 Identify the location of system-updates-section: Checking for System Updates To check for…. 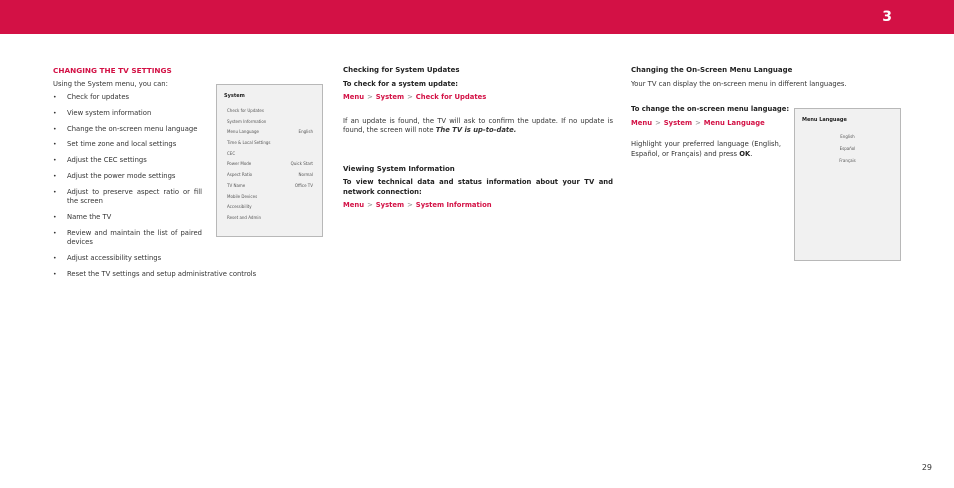
(478, 138).